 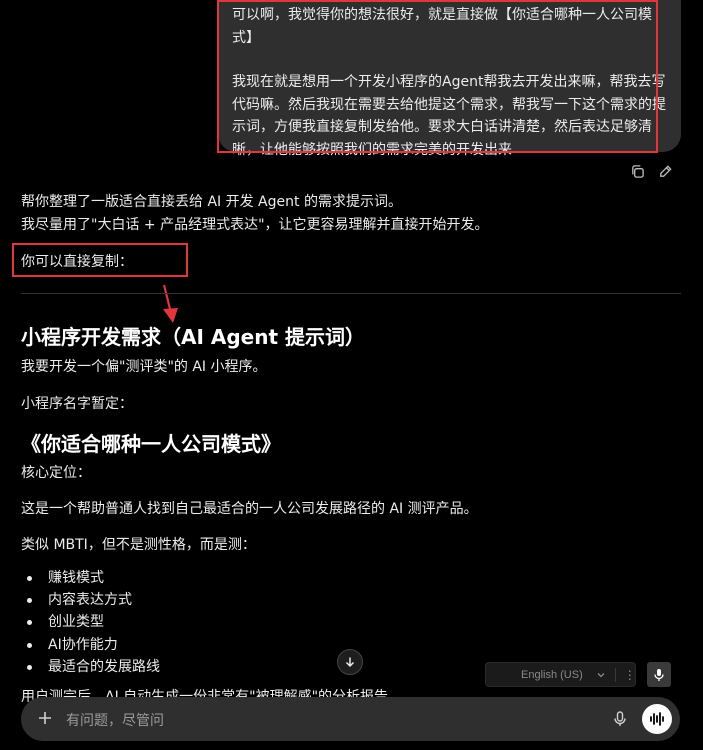 What do you see at coordinates (442, 127) in the screenshot?
I see `user-message-line: 示词，方便我直接复制发给他。要求大白话讲清楚，然后表达足够清` at bounding box center [442, 127].